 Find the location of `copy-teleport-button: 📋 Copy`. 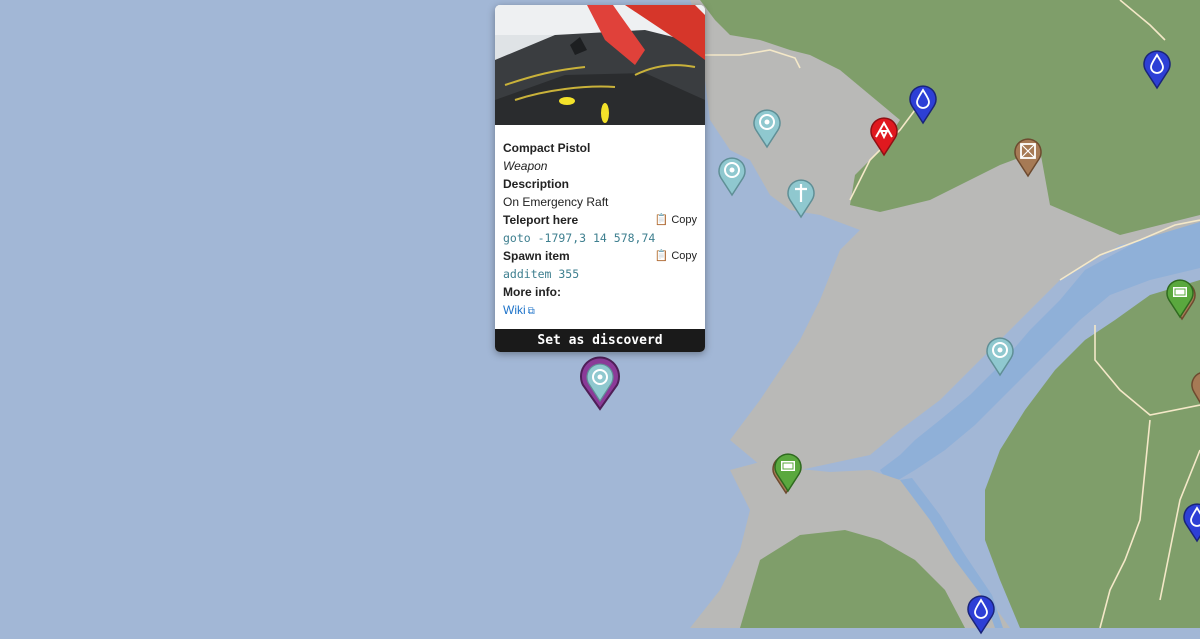

copy-teleport-button: 📋 Copy is located at coordinates (676, 220).